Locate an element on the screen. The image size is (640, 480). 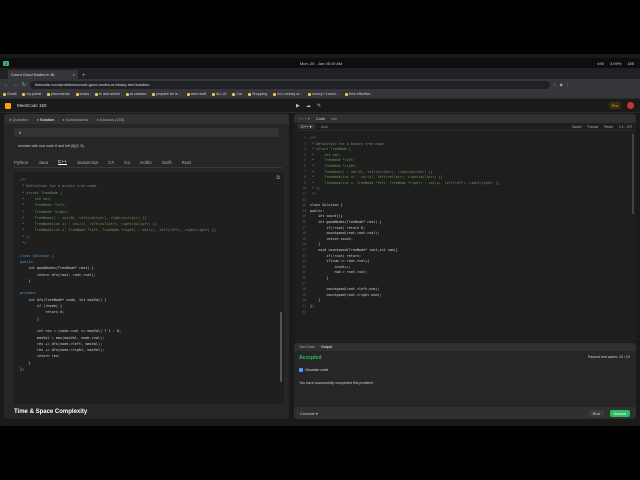
editor-line: if(!root) return 0; is located at coordinates (337, 228).